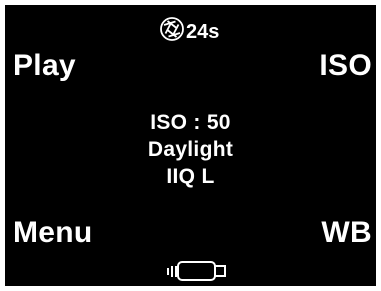 The height and width of the screenshot is (291, 381). What do you see at coordinates (345, 66) in the screenshot?
I see `iso-softkey: ISO` at bounding box center [345, 66].